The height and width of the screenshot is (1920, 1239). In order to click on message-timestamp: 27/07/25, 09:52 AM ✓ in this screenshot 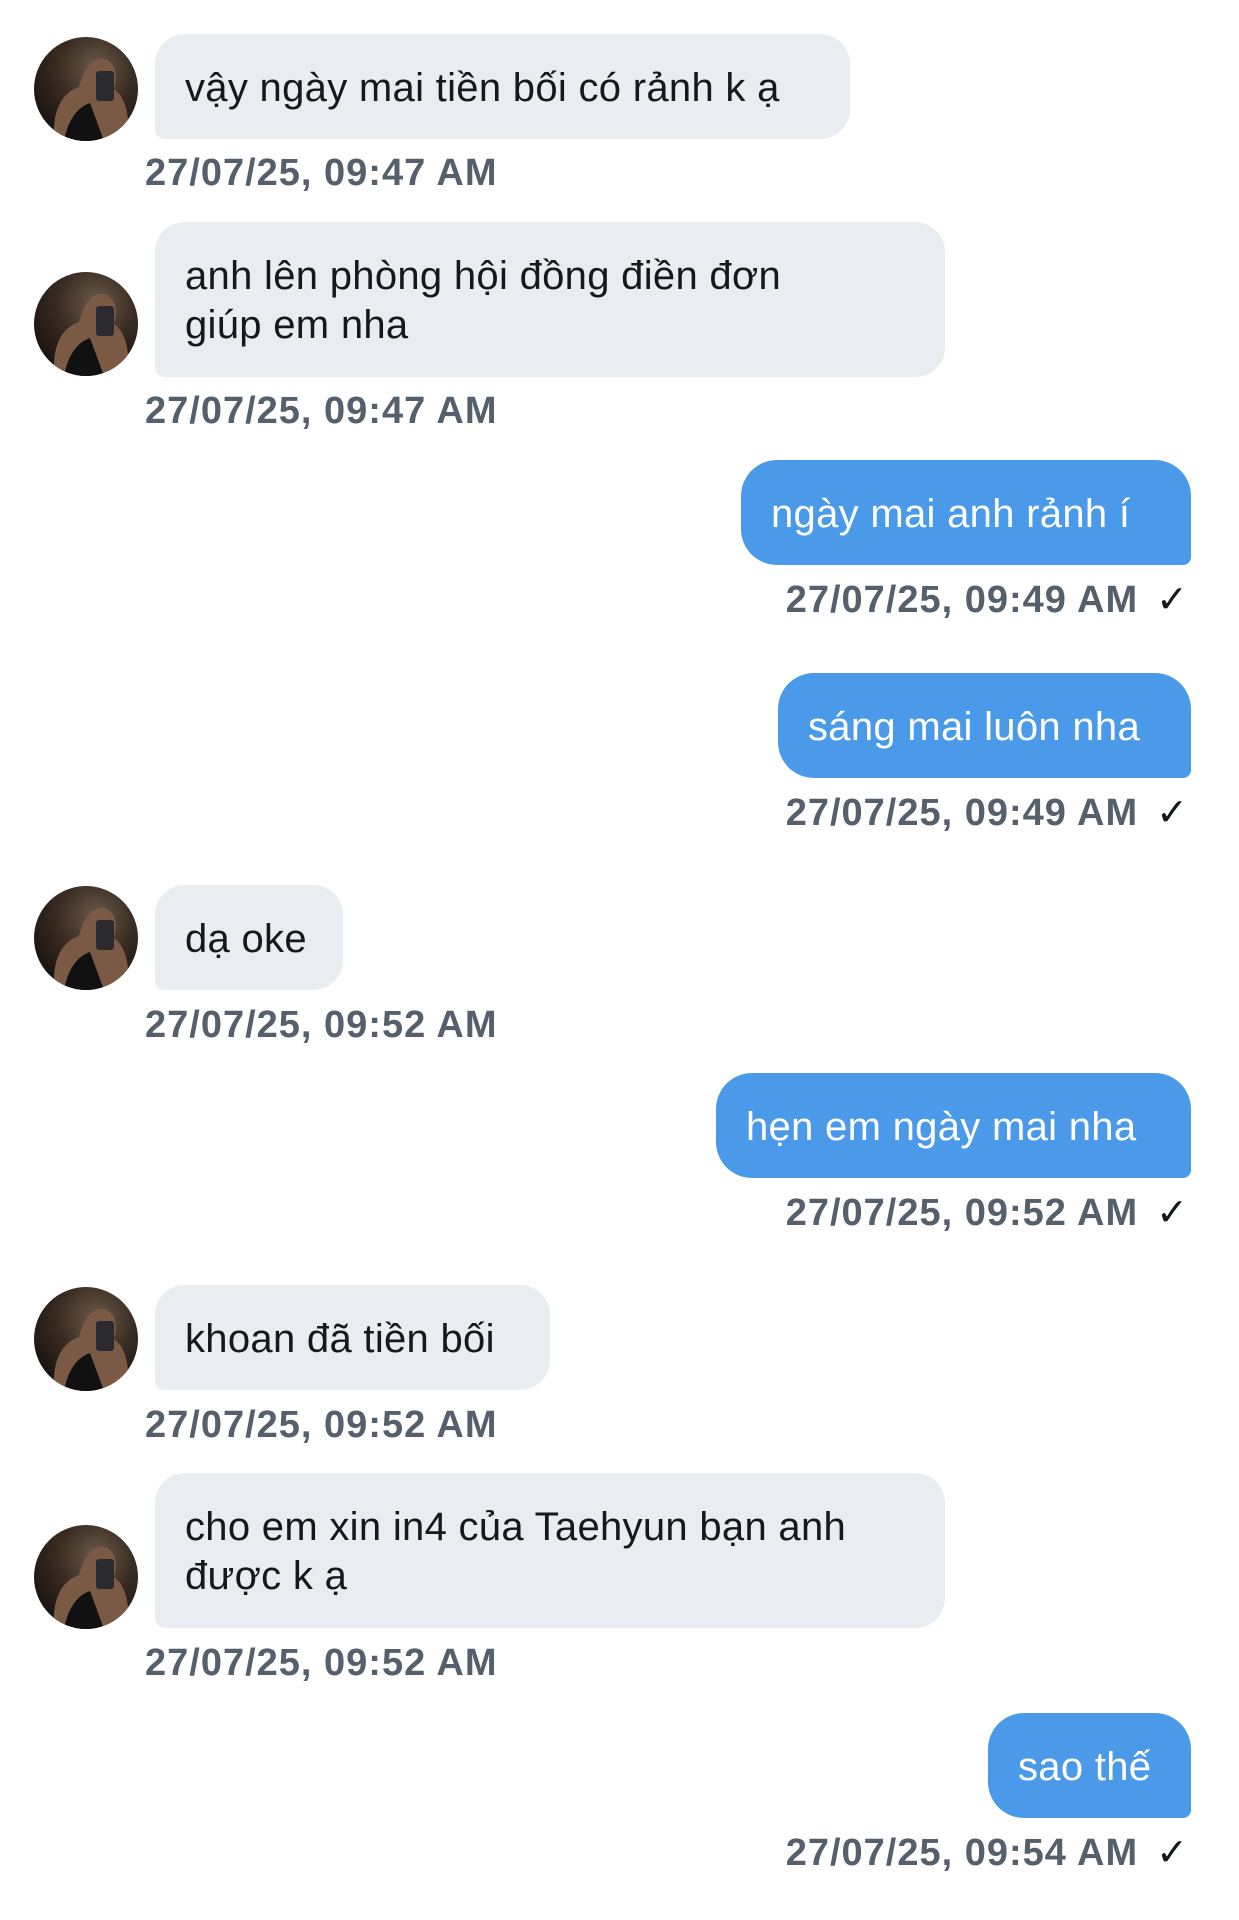, I will do `click(987, 1213)`.